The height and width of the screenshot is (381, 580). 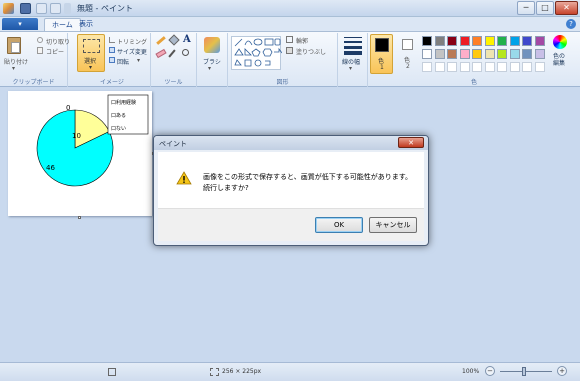 I want to click on color2-swatch, so click(x=407, y=44).